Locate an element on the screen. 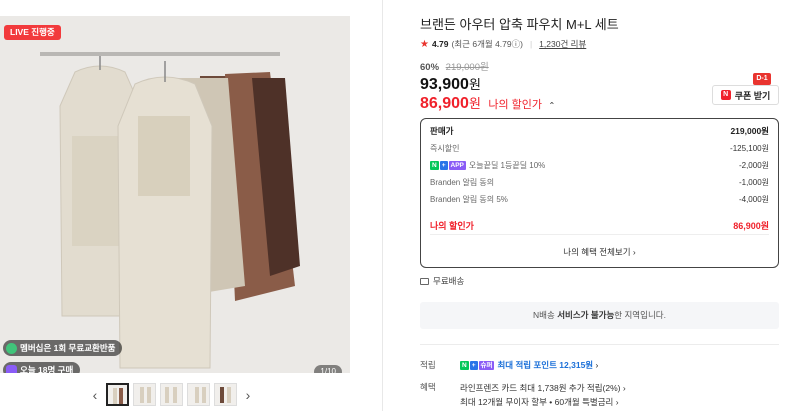 The width and height of the screenshot is (800, 411). breakdown-label: Branden 알림 동의 5% is located at coordinates (469, 199).